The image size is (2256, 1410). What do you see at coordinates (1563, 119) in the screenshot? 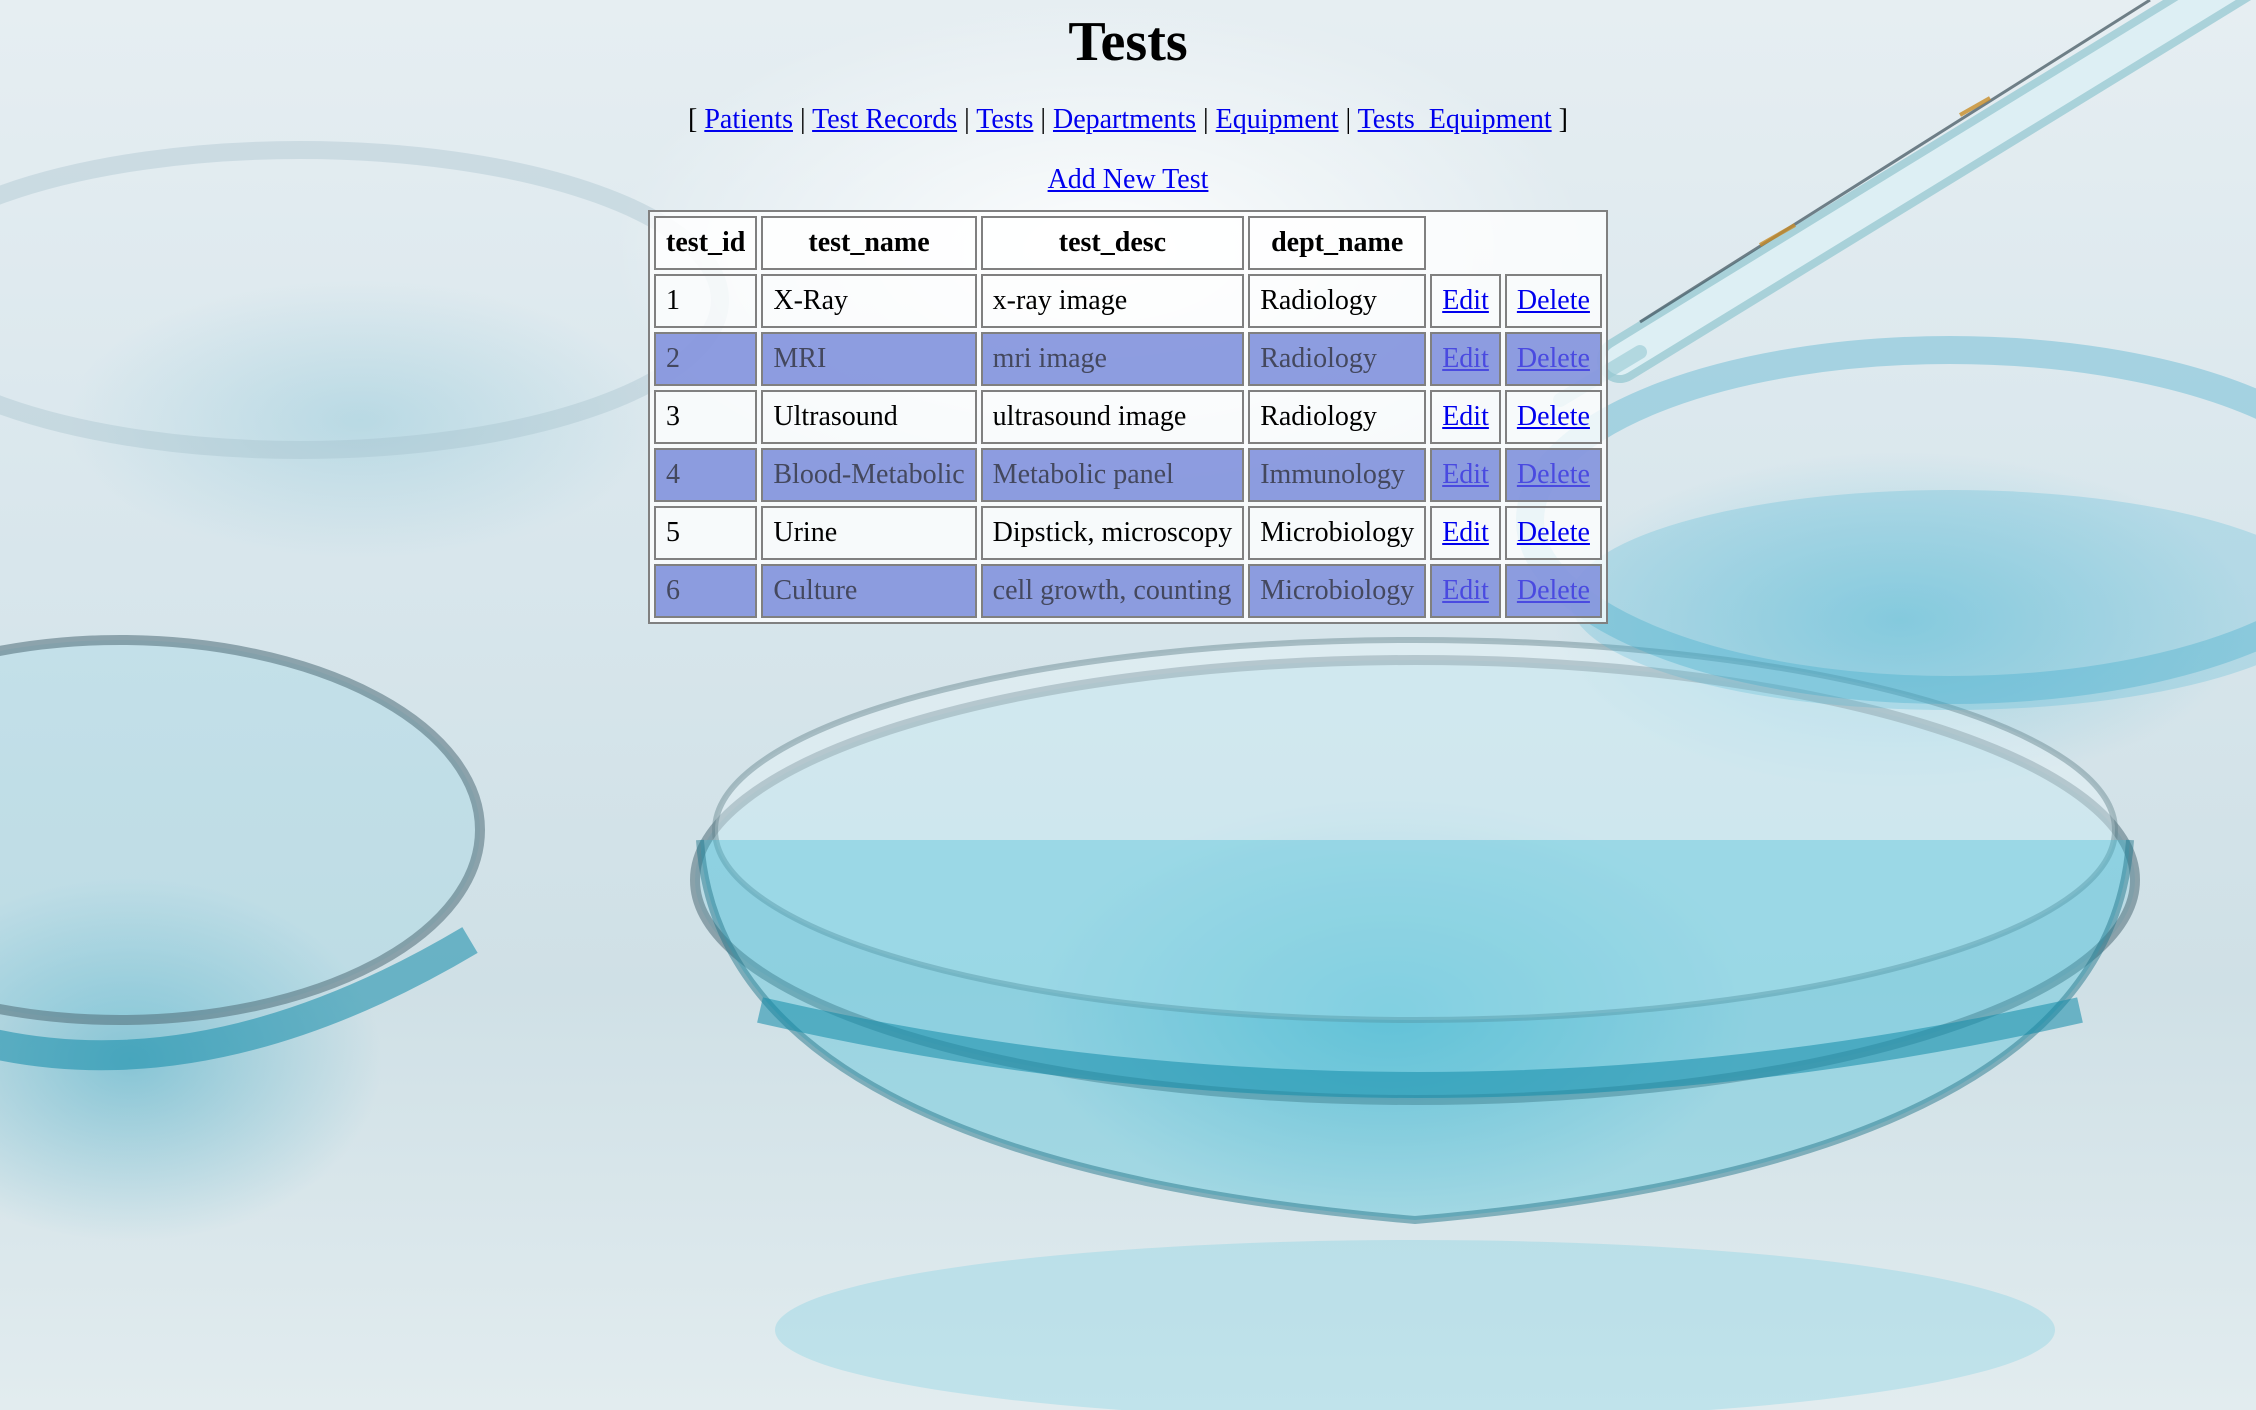
I see `nav-close-bracket: ]` at bounding box center [1563, 119].